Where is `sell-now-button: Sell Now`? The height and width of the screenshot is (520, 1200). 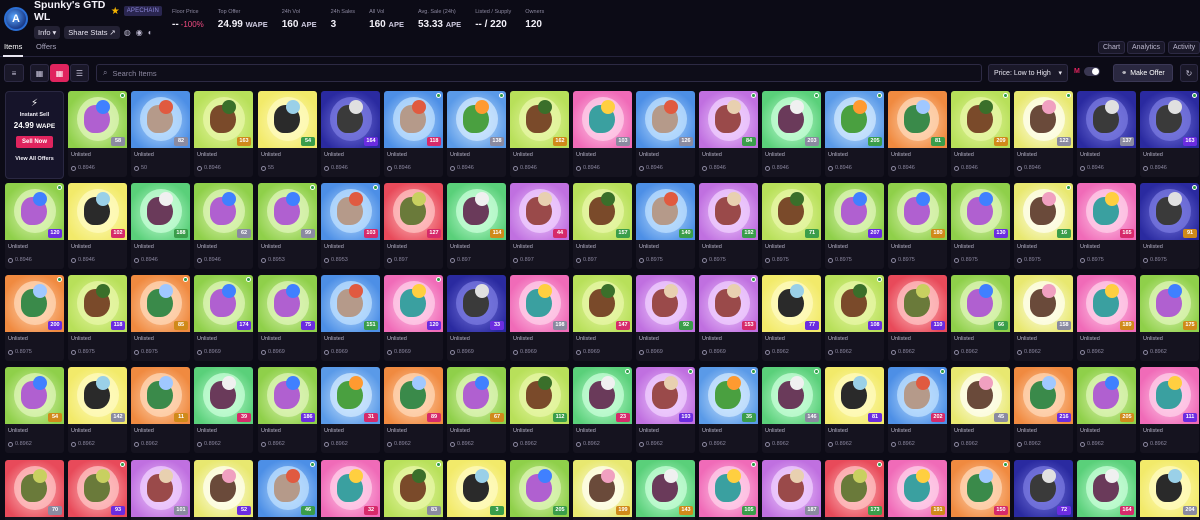
sell-now-button: Sell Now is located at coordinates (34, 142).